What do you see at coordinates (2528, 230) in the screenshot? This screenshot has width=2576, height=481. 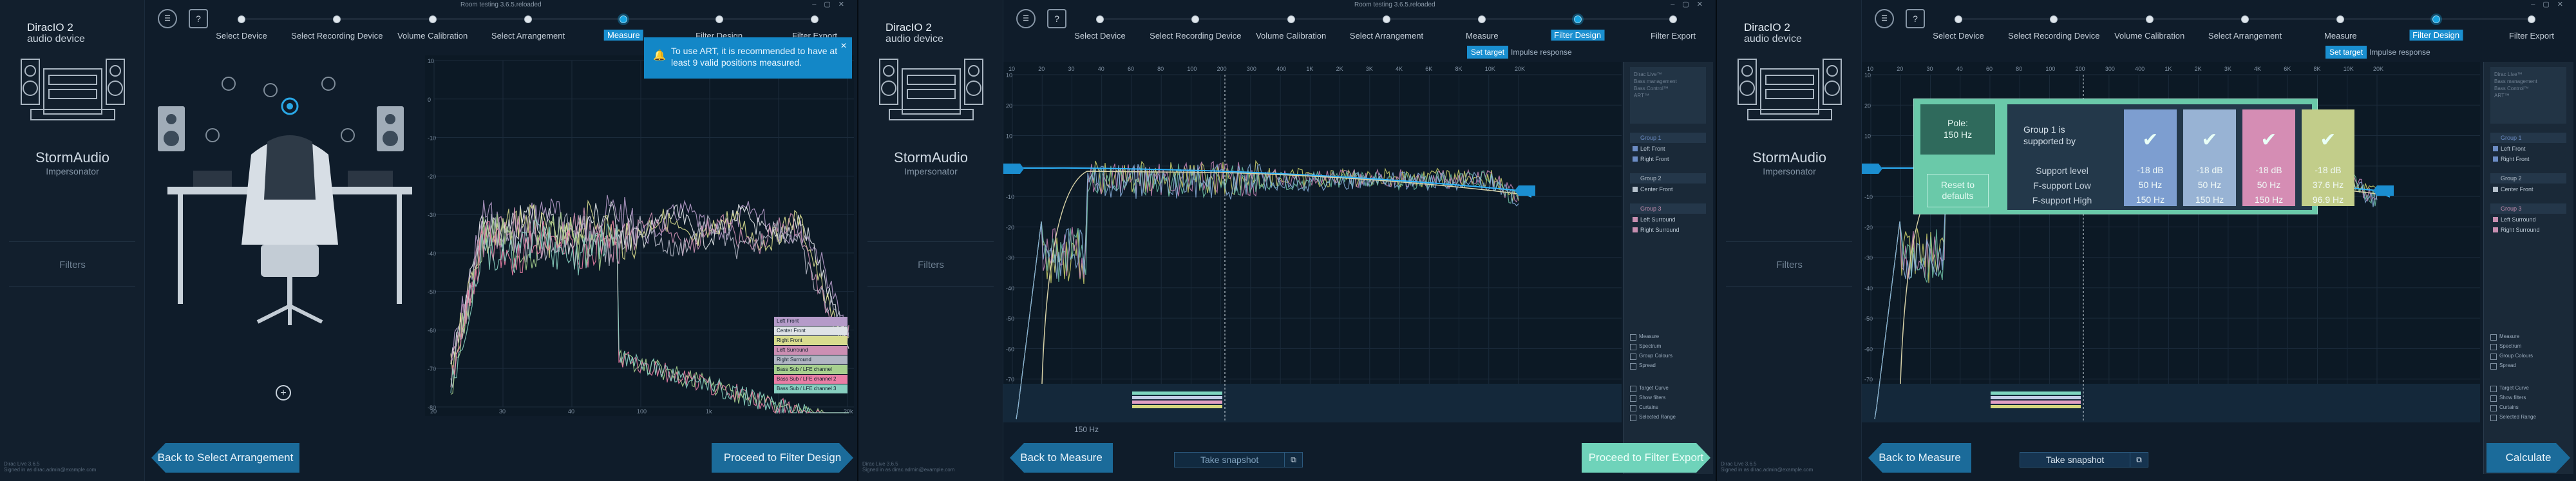 I see `channel-item: Right Surround` at bounding box center [2528, 230].